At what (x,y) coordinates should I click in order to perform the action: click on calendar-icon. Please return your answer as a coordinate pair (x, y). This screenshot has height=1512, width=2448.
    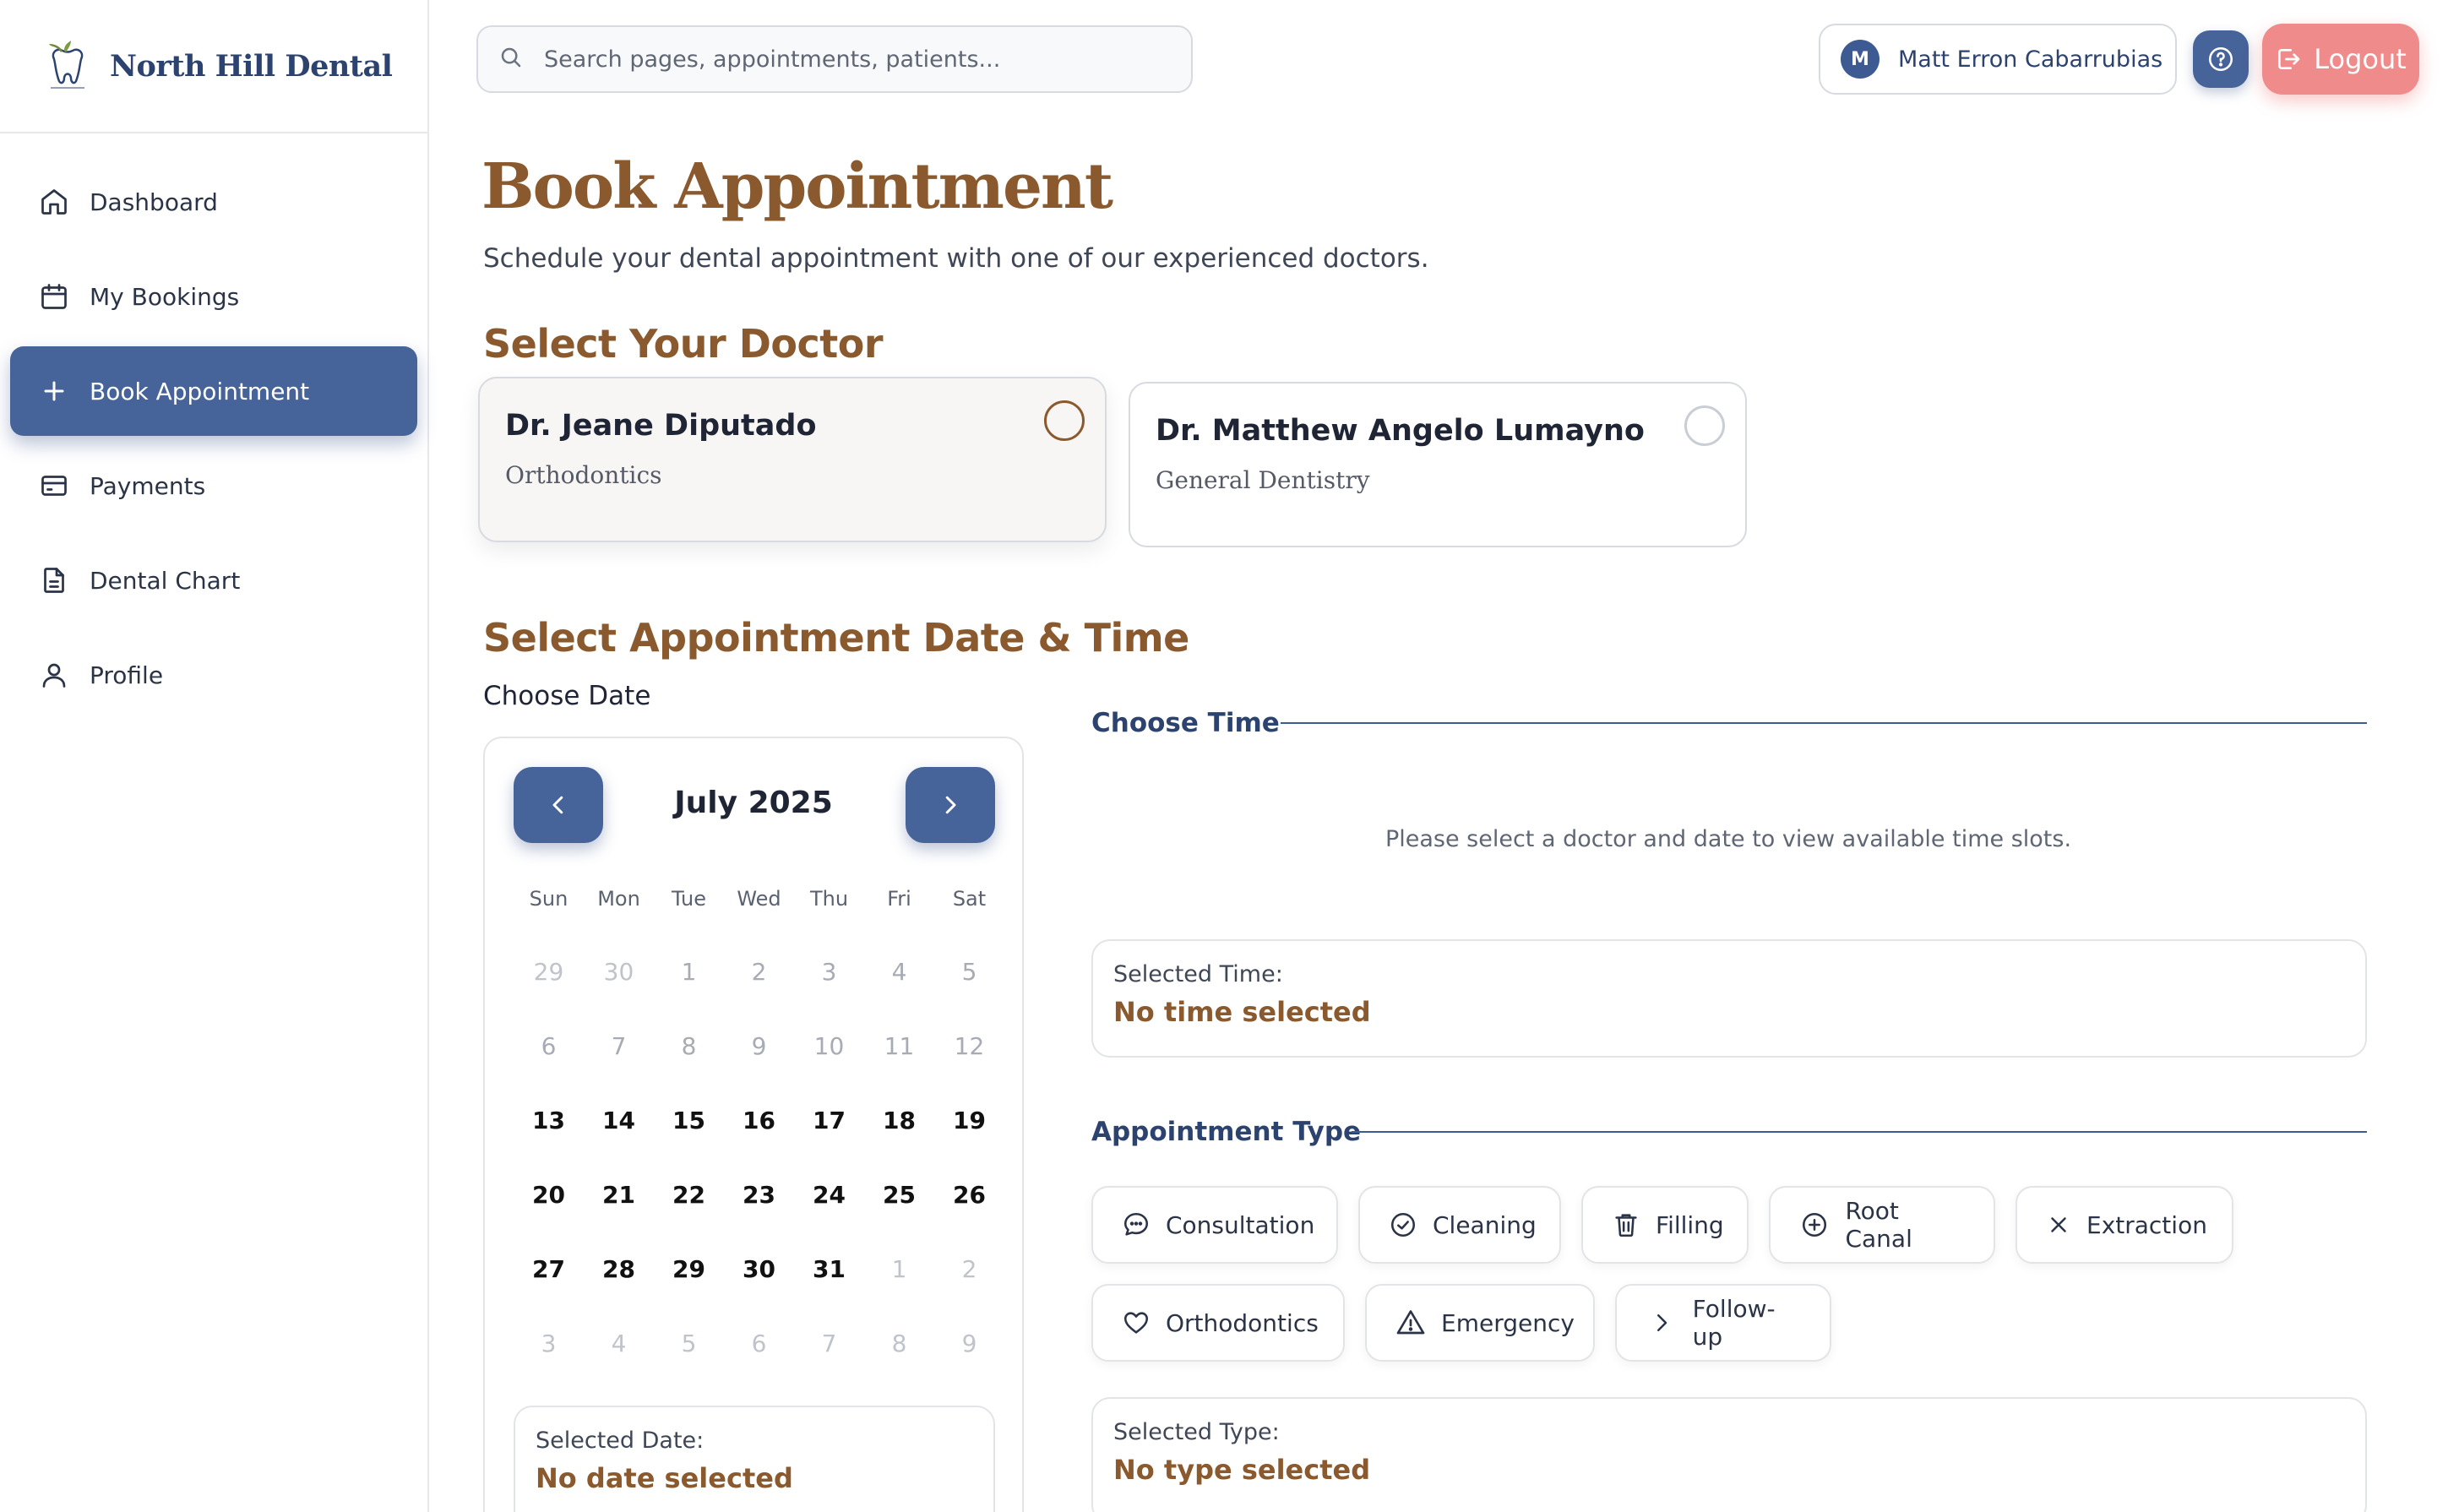
    Looking at the image, I should click on (54, 296).